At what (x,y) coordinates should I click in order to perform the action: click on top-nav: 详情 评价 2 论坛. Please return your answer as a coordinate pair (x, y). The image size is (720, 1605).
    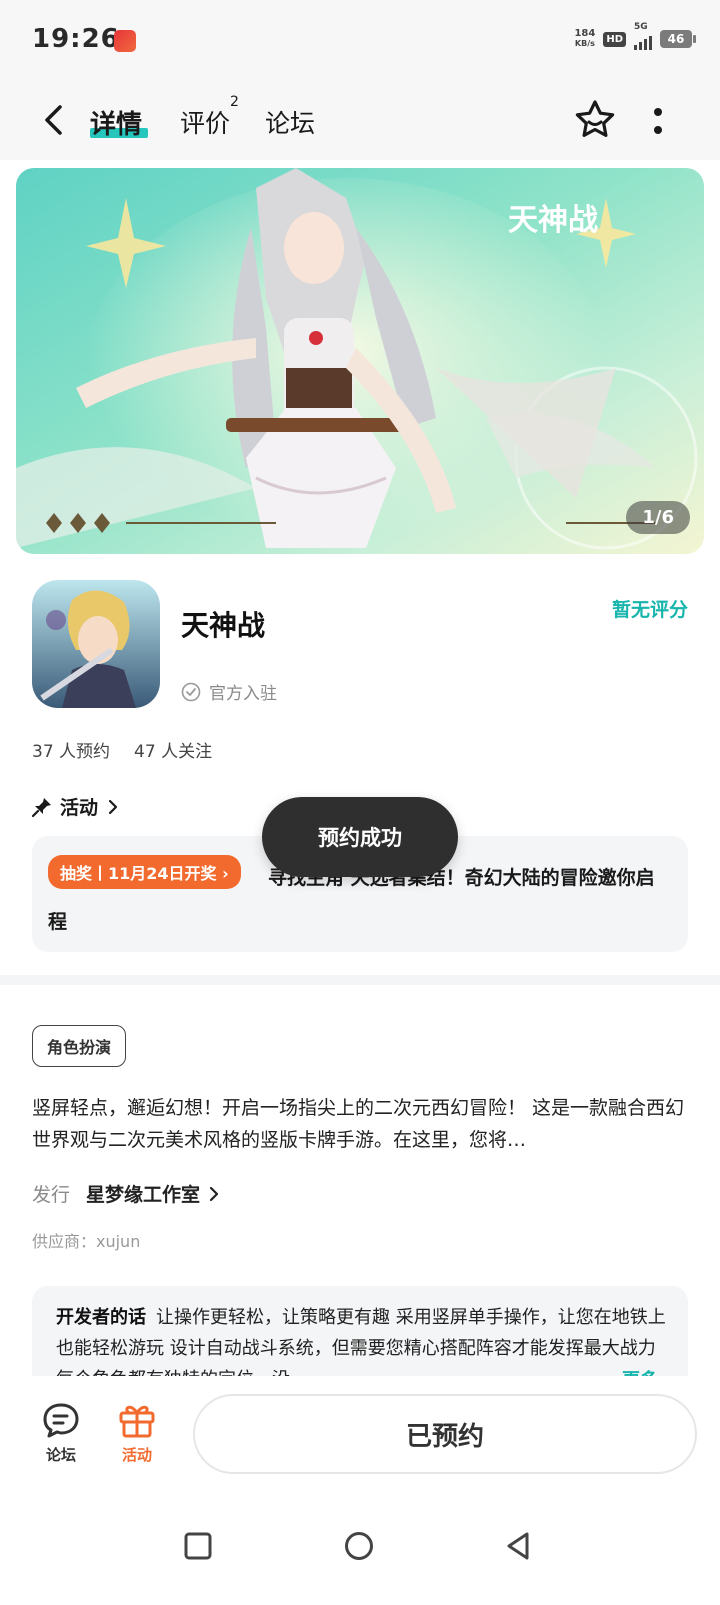
    Looking at the image, I should click on (360, 120).